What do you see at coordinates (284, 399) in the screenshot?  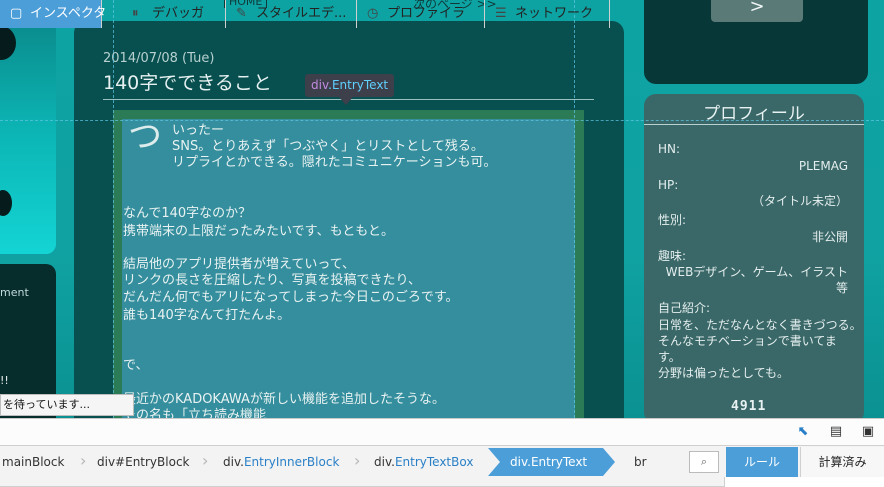 I see `entry-line: 最近かのKADOKAWAが新しい機能を追加したそうな。` at bounding box center [284, 399].